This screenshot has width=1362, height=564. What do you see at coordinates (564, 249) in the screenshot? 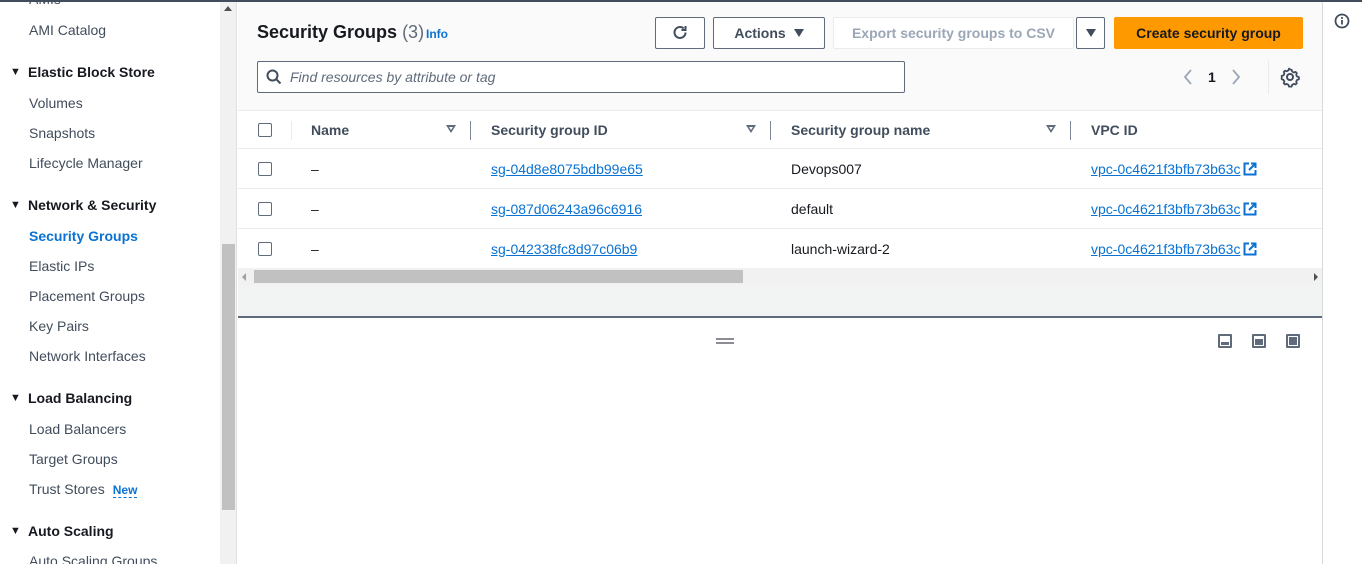
I see `security-group-id-link: sg-042338fc8d97c06b9` at bounding box center [564, 249].